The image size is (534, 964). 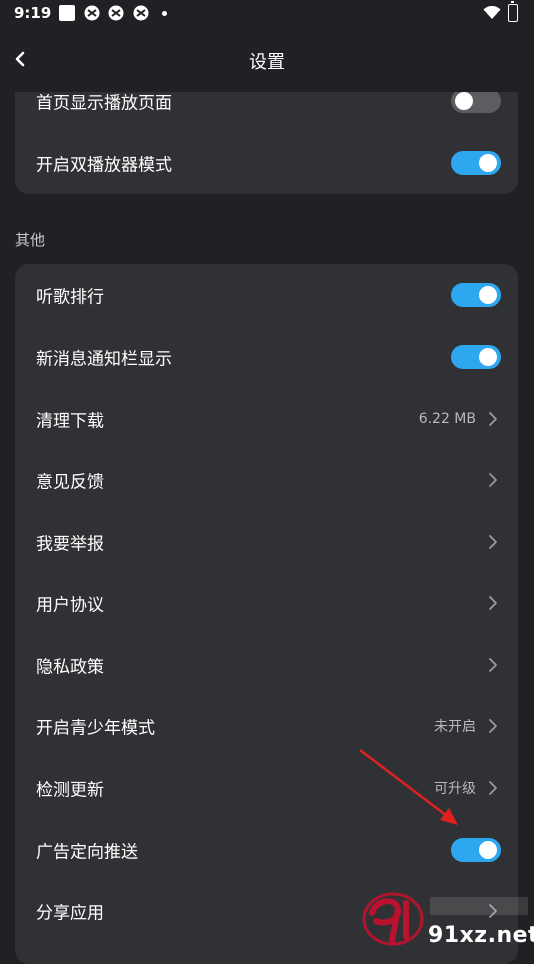 What do you see at coordinates (266, 725) in the screenshot?
I see `setting-row-teen-mode: 开启青少年模式 未开启` at bounding box center [266, 725].